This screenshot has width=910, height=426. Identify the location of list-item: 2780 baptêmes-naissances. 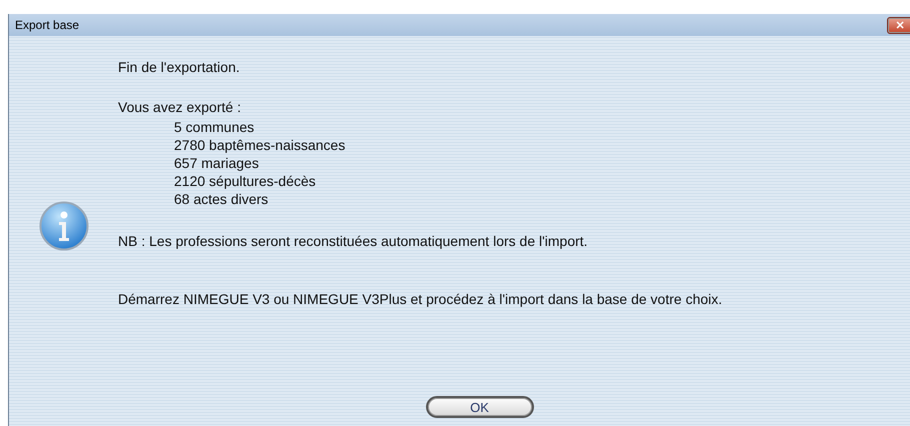
(260, 145).